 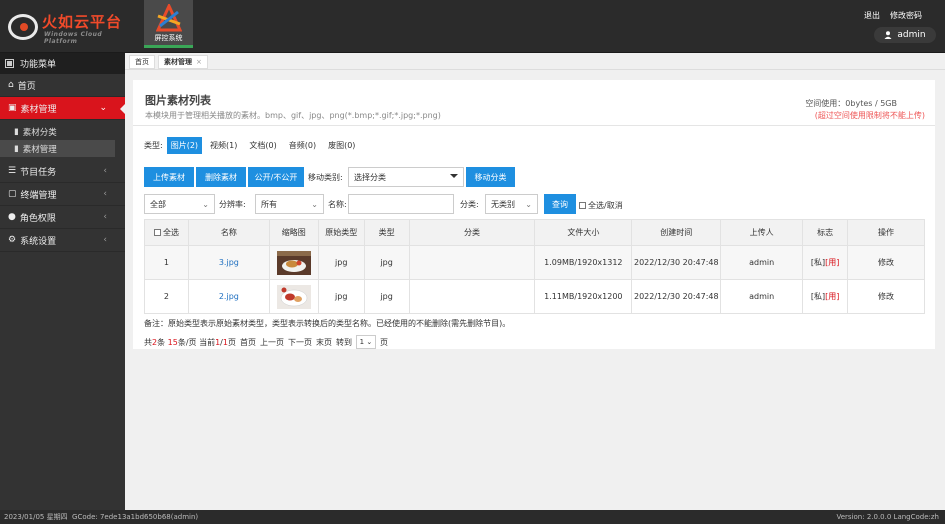 I want to click on row-index: 1, so click(x=166, y=262).